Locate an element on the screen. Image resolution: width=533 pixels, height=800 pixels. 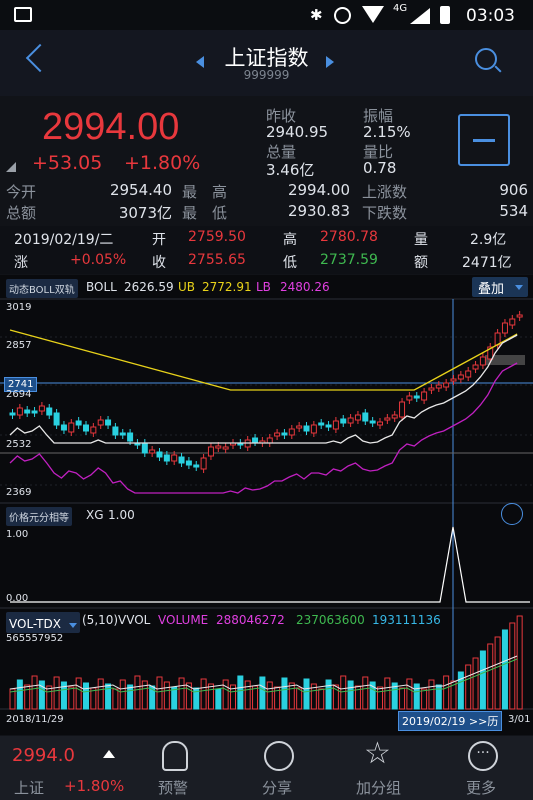
x-end-date: 3/01 is located at coordinates (519, 719).